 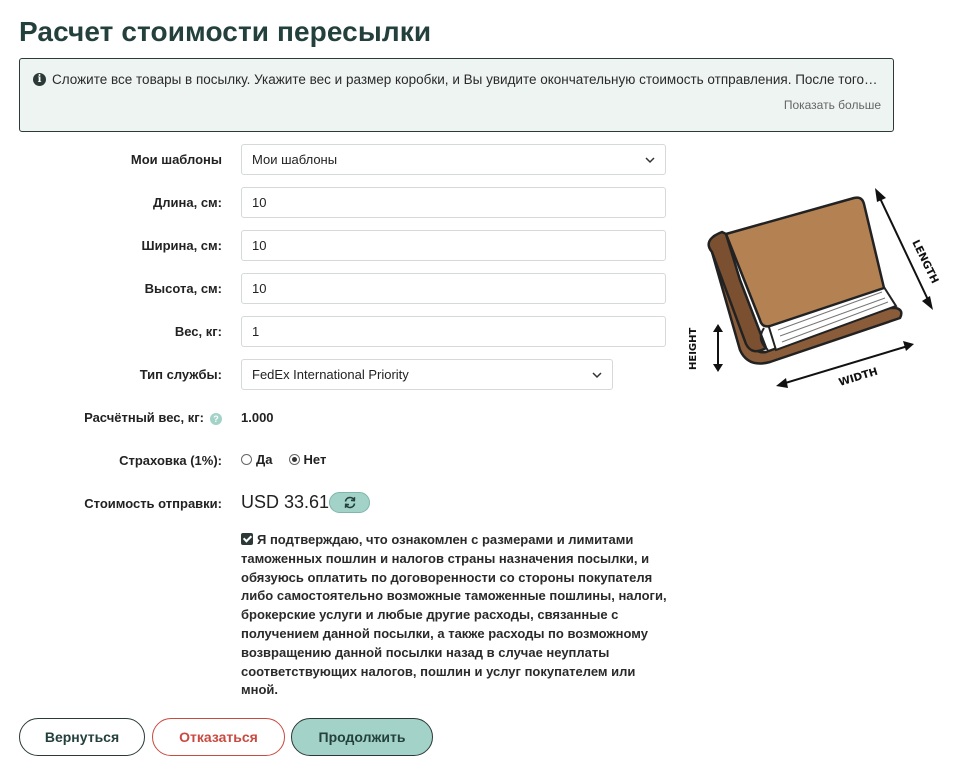 What do you see at coordinates (362, 737) in the screenshot?
I see `continue-button: Продолжить` at bounding box center [362, 737].